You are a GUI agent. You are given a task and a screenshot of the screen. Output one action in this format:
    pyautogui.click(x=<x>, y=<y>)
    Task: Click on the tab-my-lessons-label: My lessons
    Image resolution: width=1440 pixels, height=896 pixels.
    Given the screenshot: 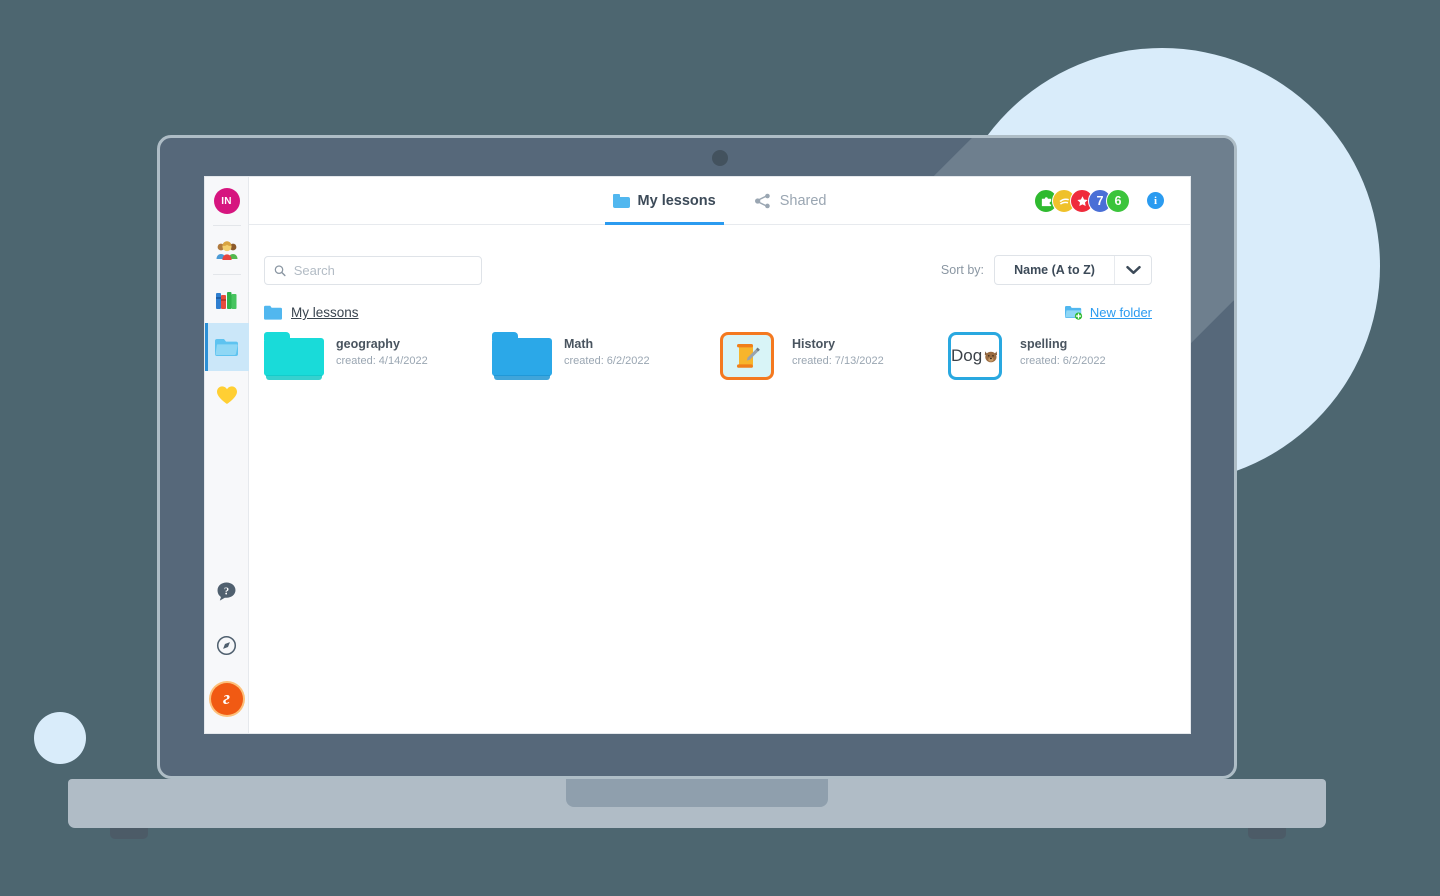 What is the action you would take?
    pyautogui.click(x=676, y=200)
    